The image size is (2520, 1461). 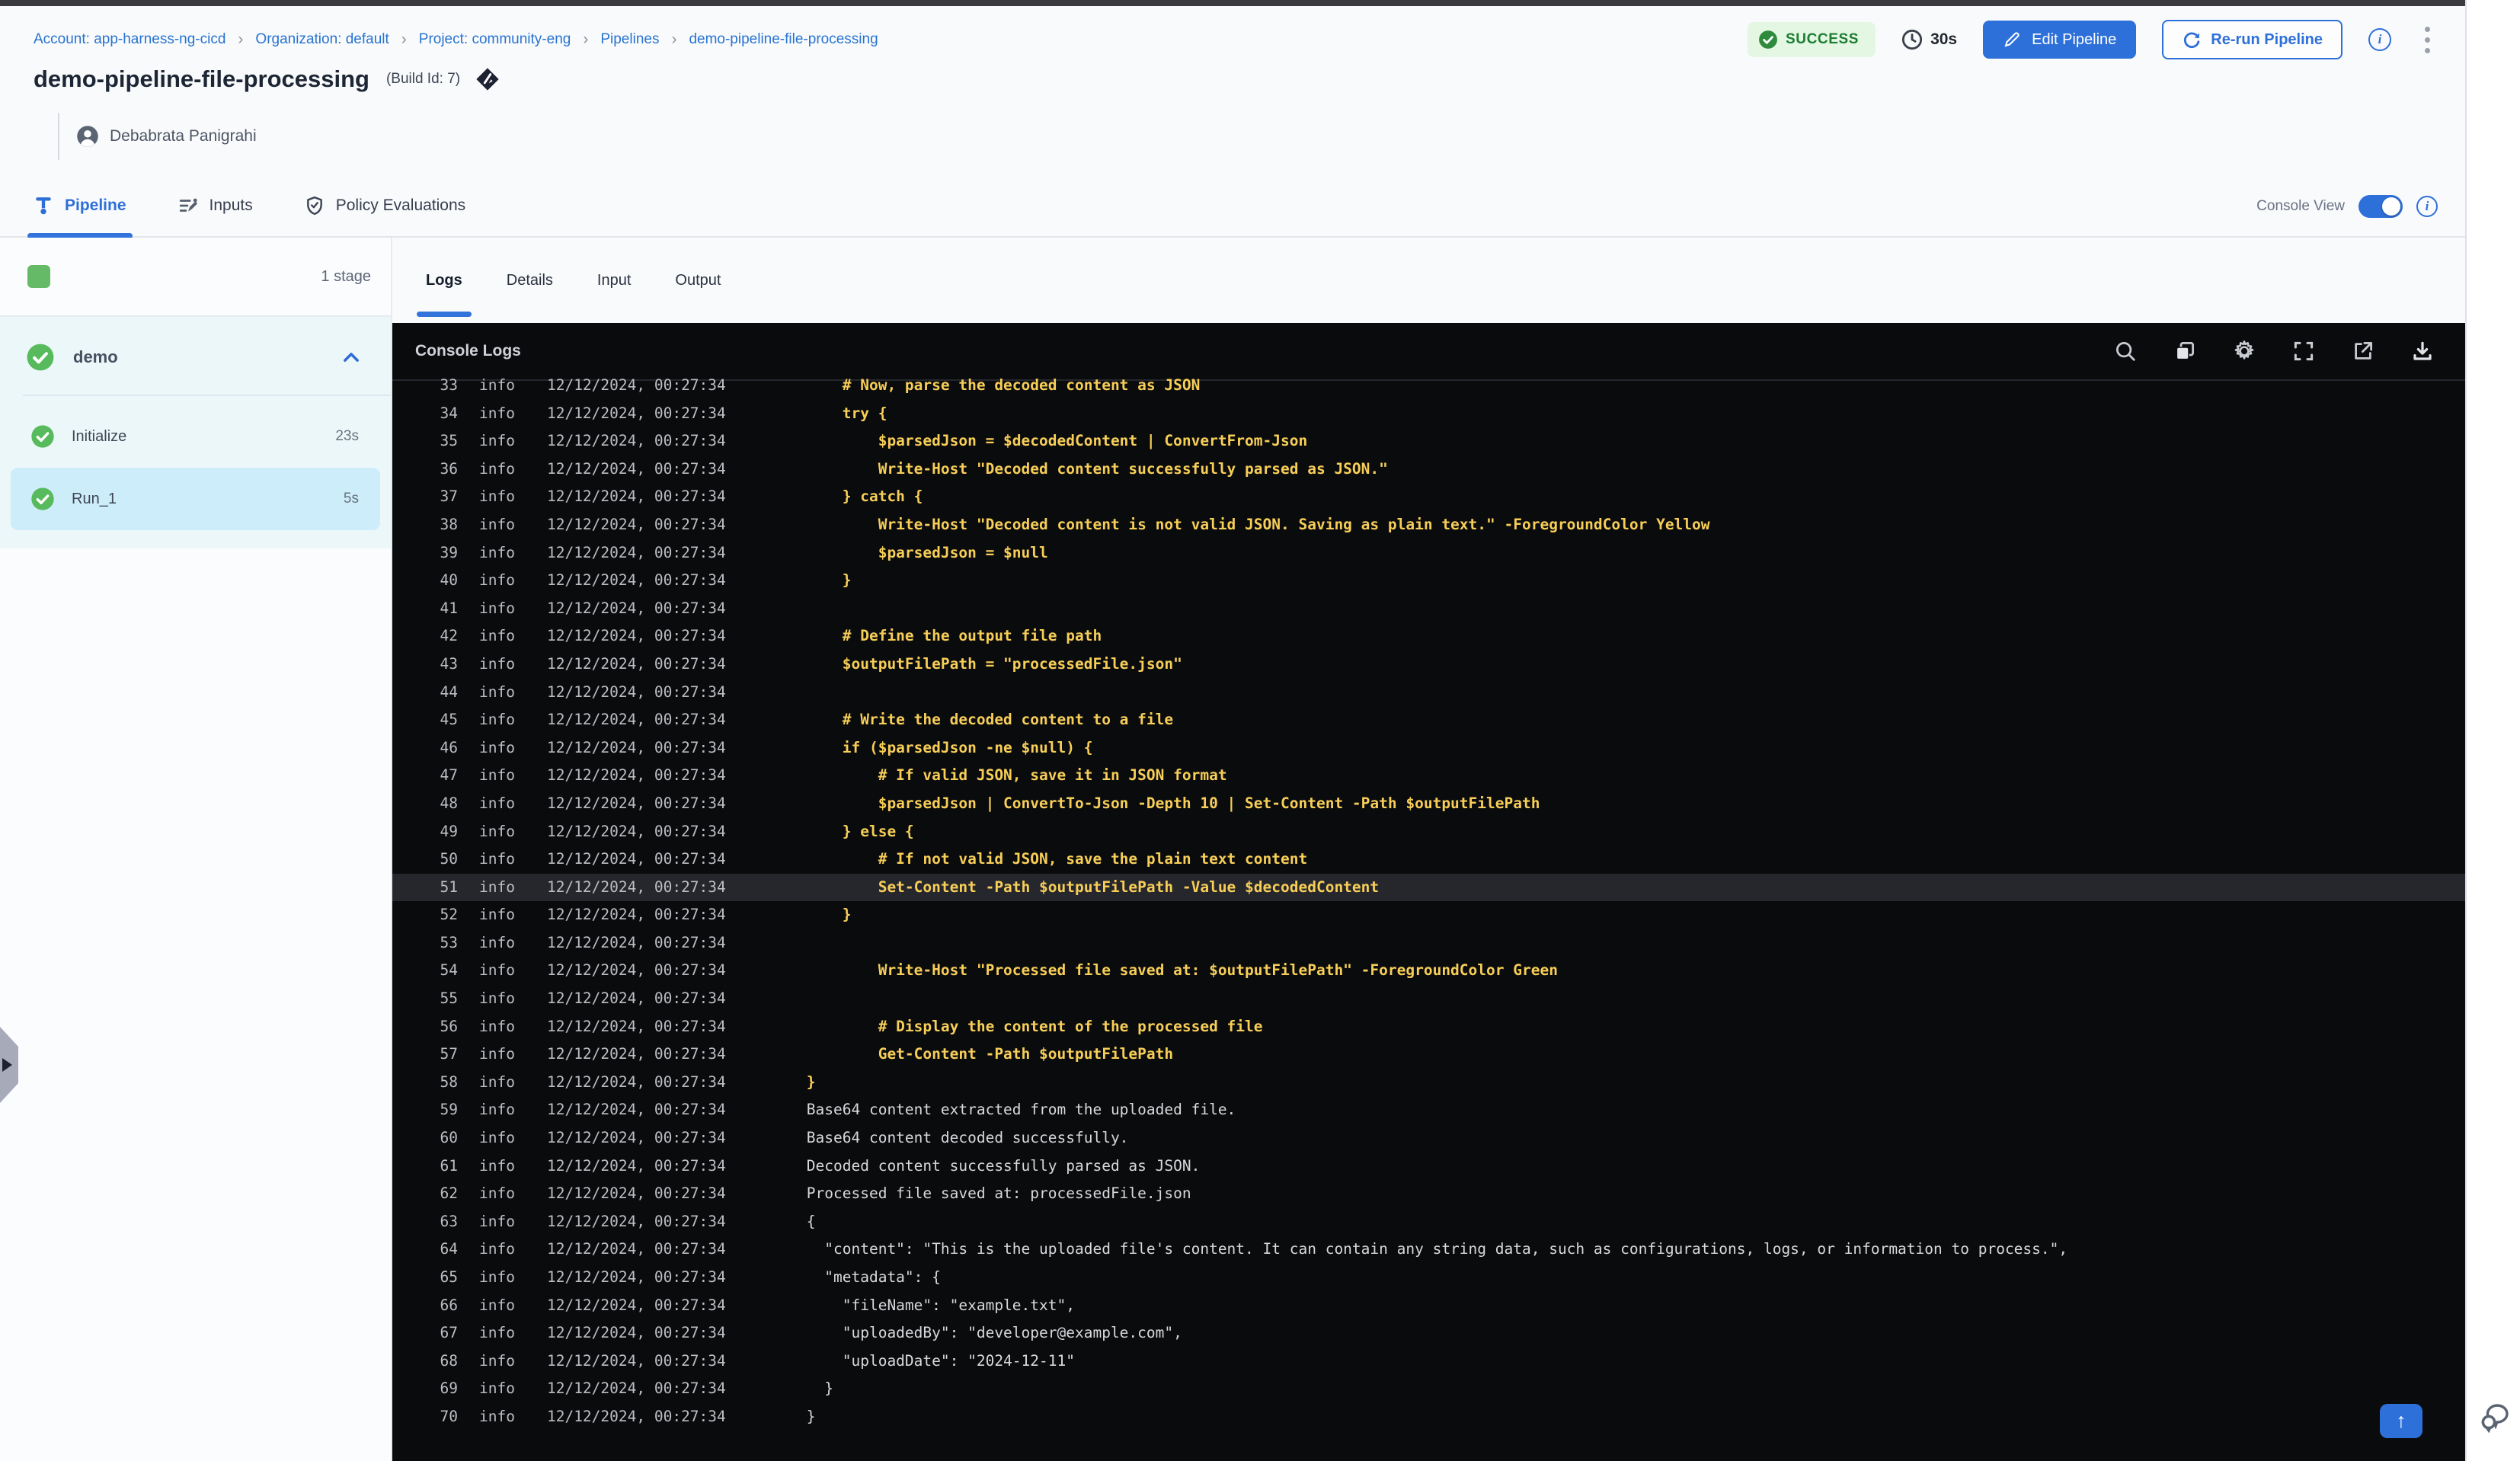 What do you see at coordinates (423, 79) in the screenshot?
I see `build-id: (Build Id: 7)` at bounding box center [423, 79].